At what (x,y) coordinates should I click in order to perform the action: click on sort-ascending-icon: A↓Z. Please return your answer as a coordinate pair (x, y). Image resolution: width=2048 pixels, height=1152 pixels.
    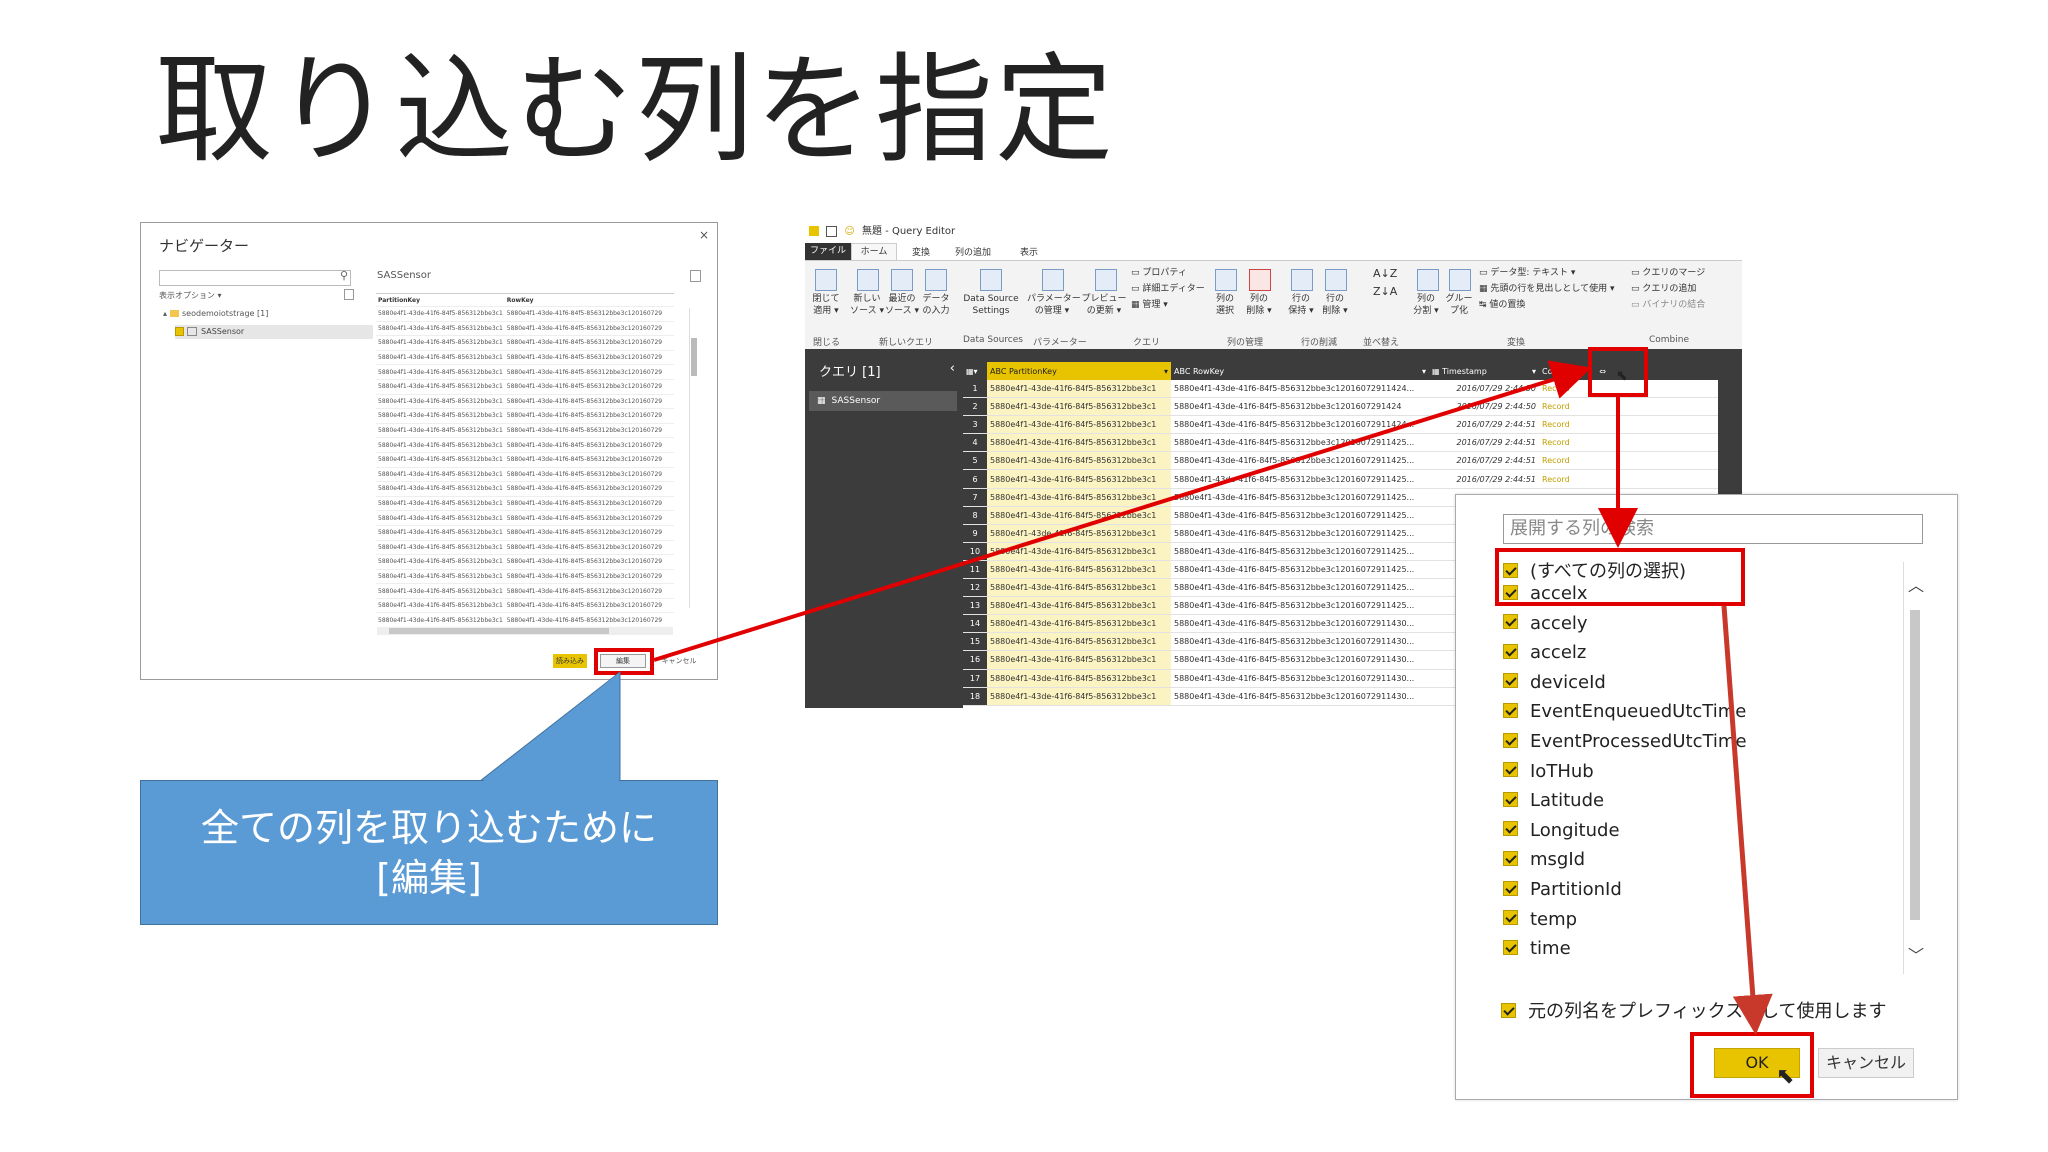
    Looking at the image, I should click on (1385, 273).